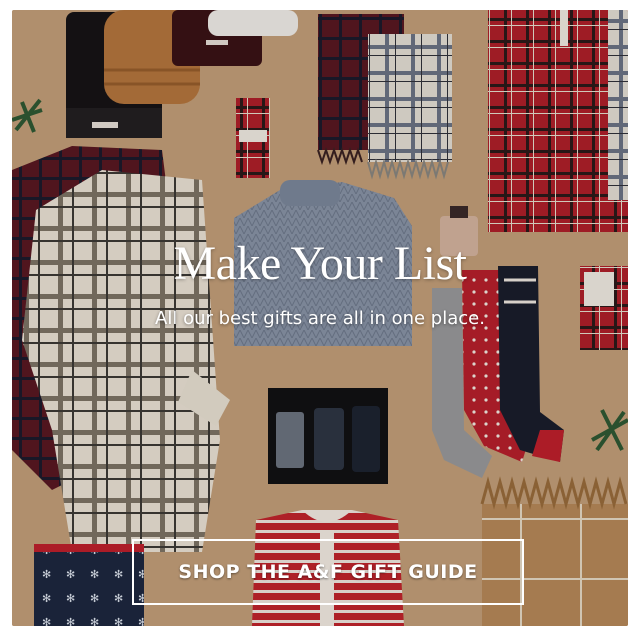 Image resolution: width=639 pixels, height=635 pixels. I want to click on shop-gift-guide-label: SHOP THE A&F GIFT GUIDE, so click(328, 572).